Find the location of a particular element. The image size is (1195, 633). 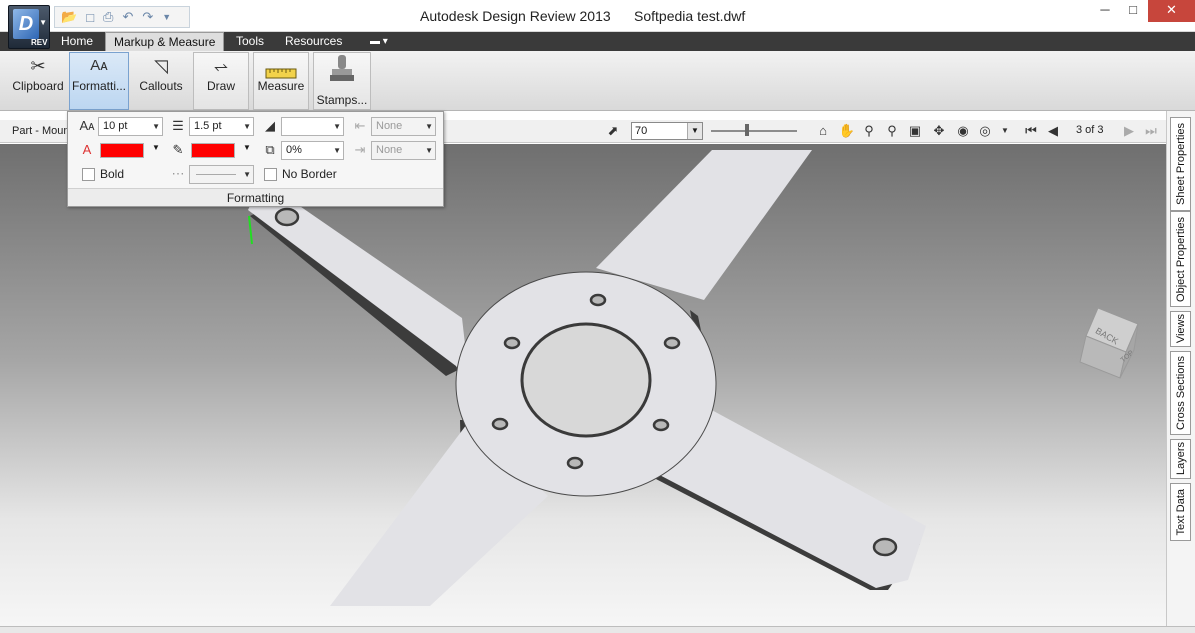

turntable-icon: ◉ is located at coordinates (963, 131).